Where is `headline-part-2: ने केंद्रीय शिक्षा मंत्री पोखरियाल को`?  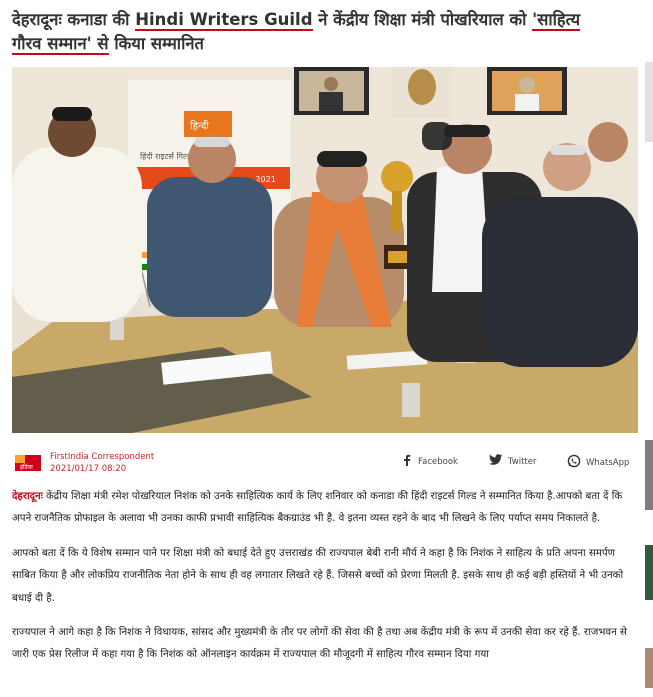
headline-part-2: ने केंद्रीय शिक्षा मंत्री पोखरियाल को is located at coordinates (422, 19).